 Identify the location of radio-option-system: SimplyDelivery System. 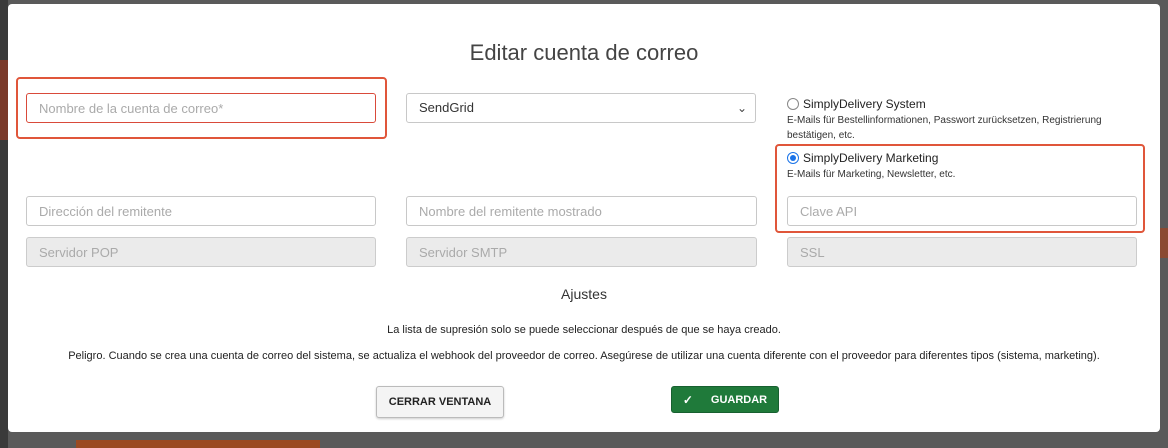
(856, 104).